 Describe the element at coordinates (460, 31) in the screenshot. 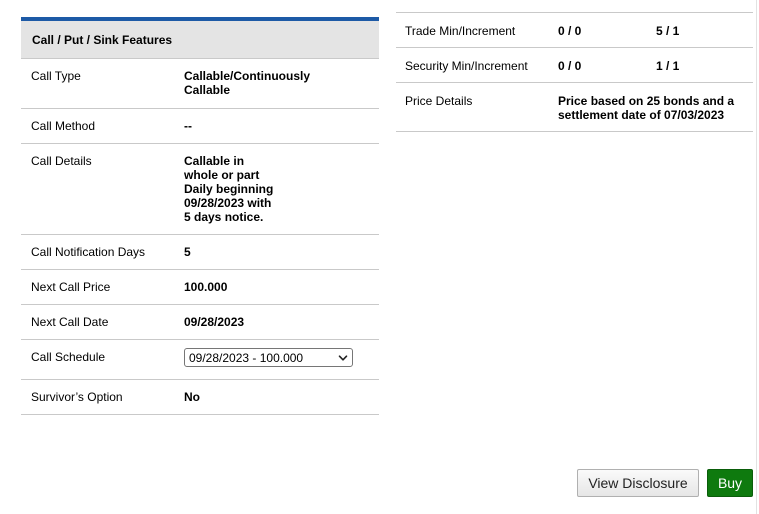

I see `trade-min-label: Trade Min/Increment` at that location.